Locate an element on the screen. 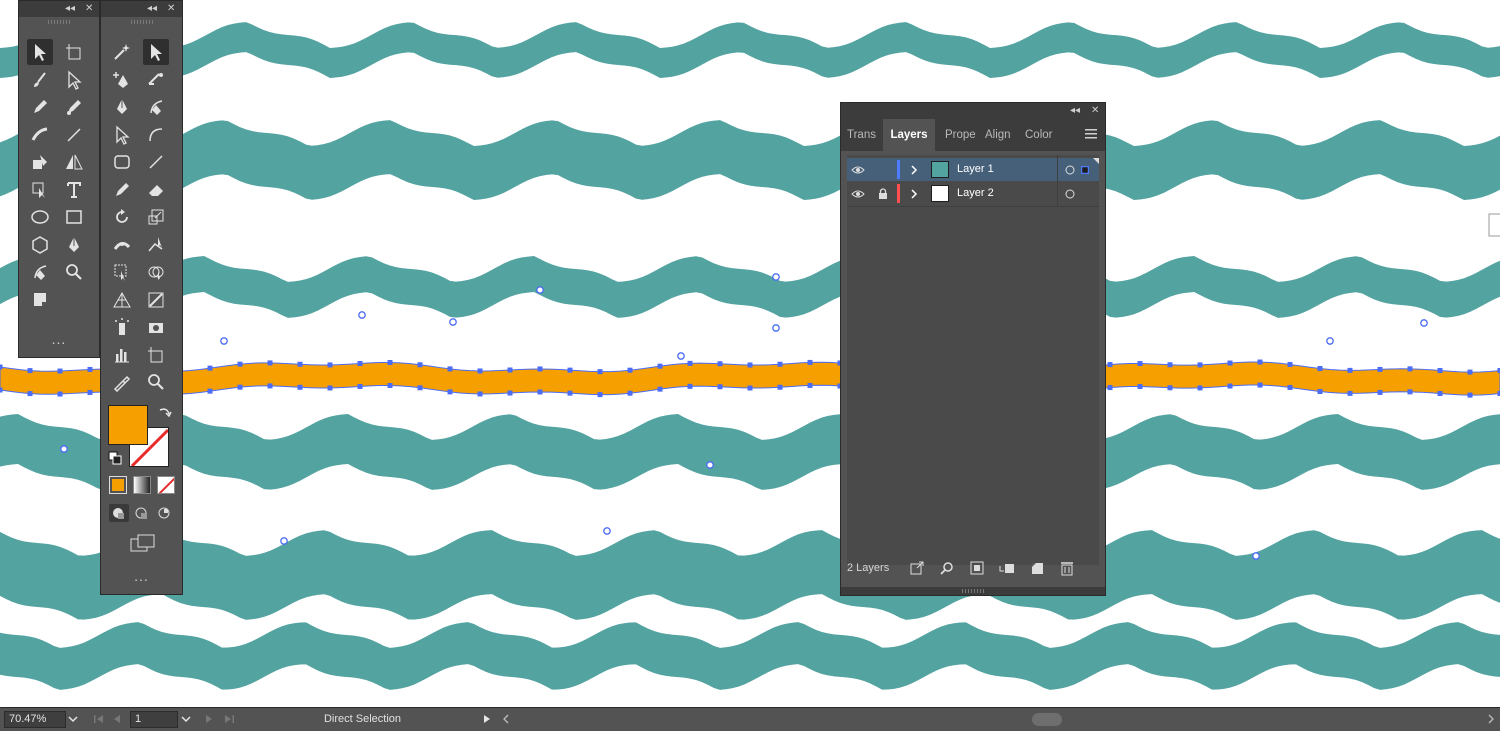 The height and width of the screenshot is (731, 1500). zoom-field: 70.47% is located at coordinates (35, 719).